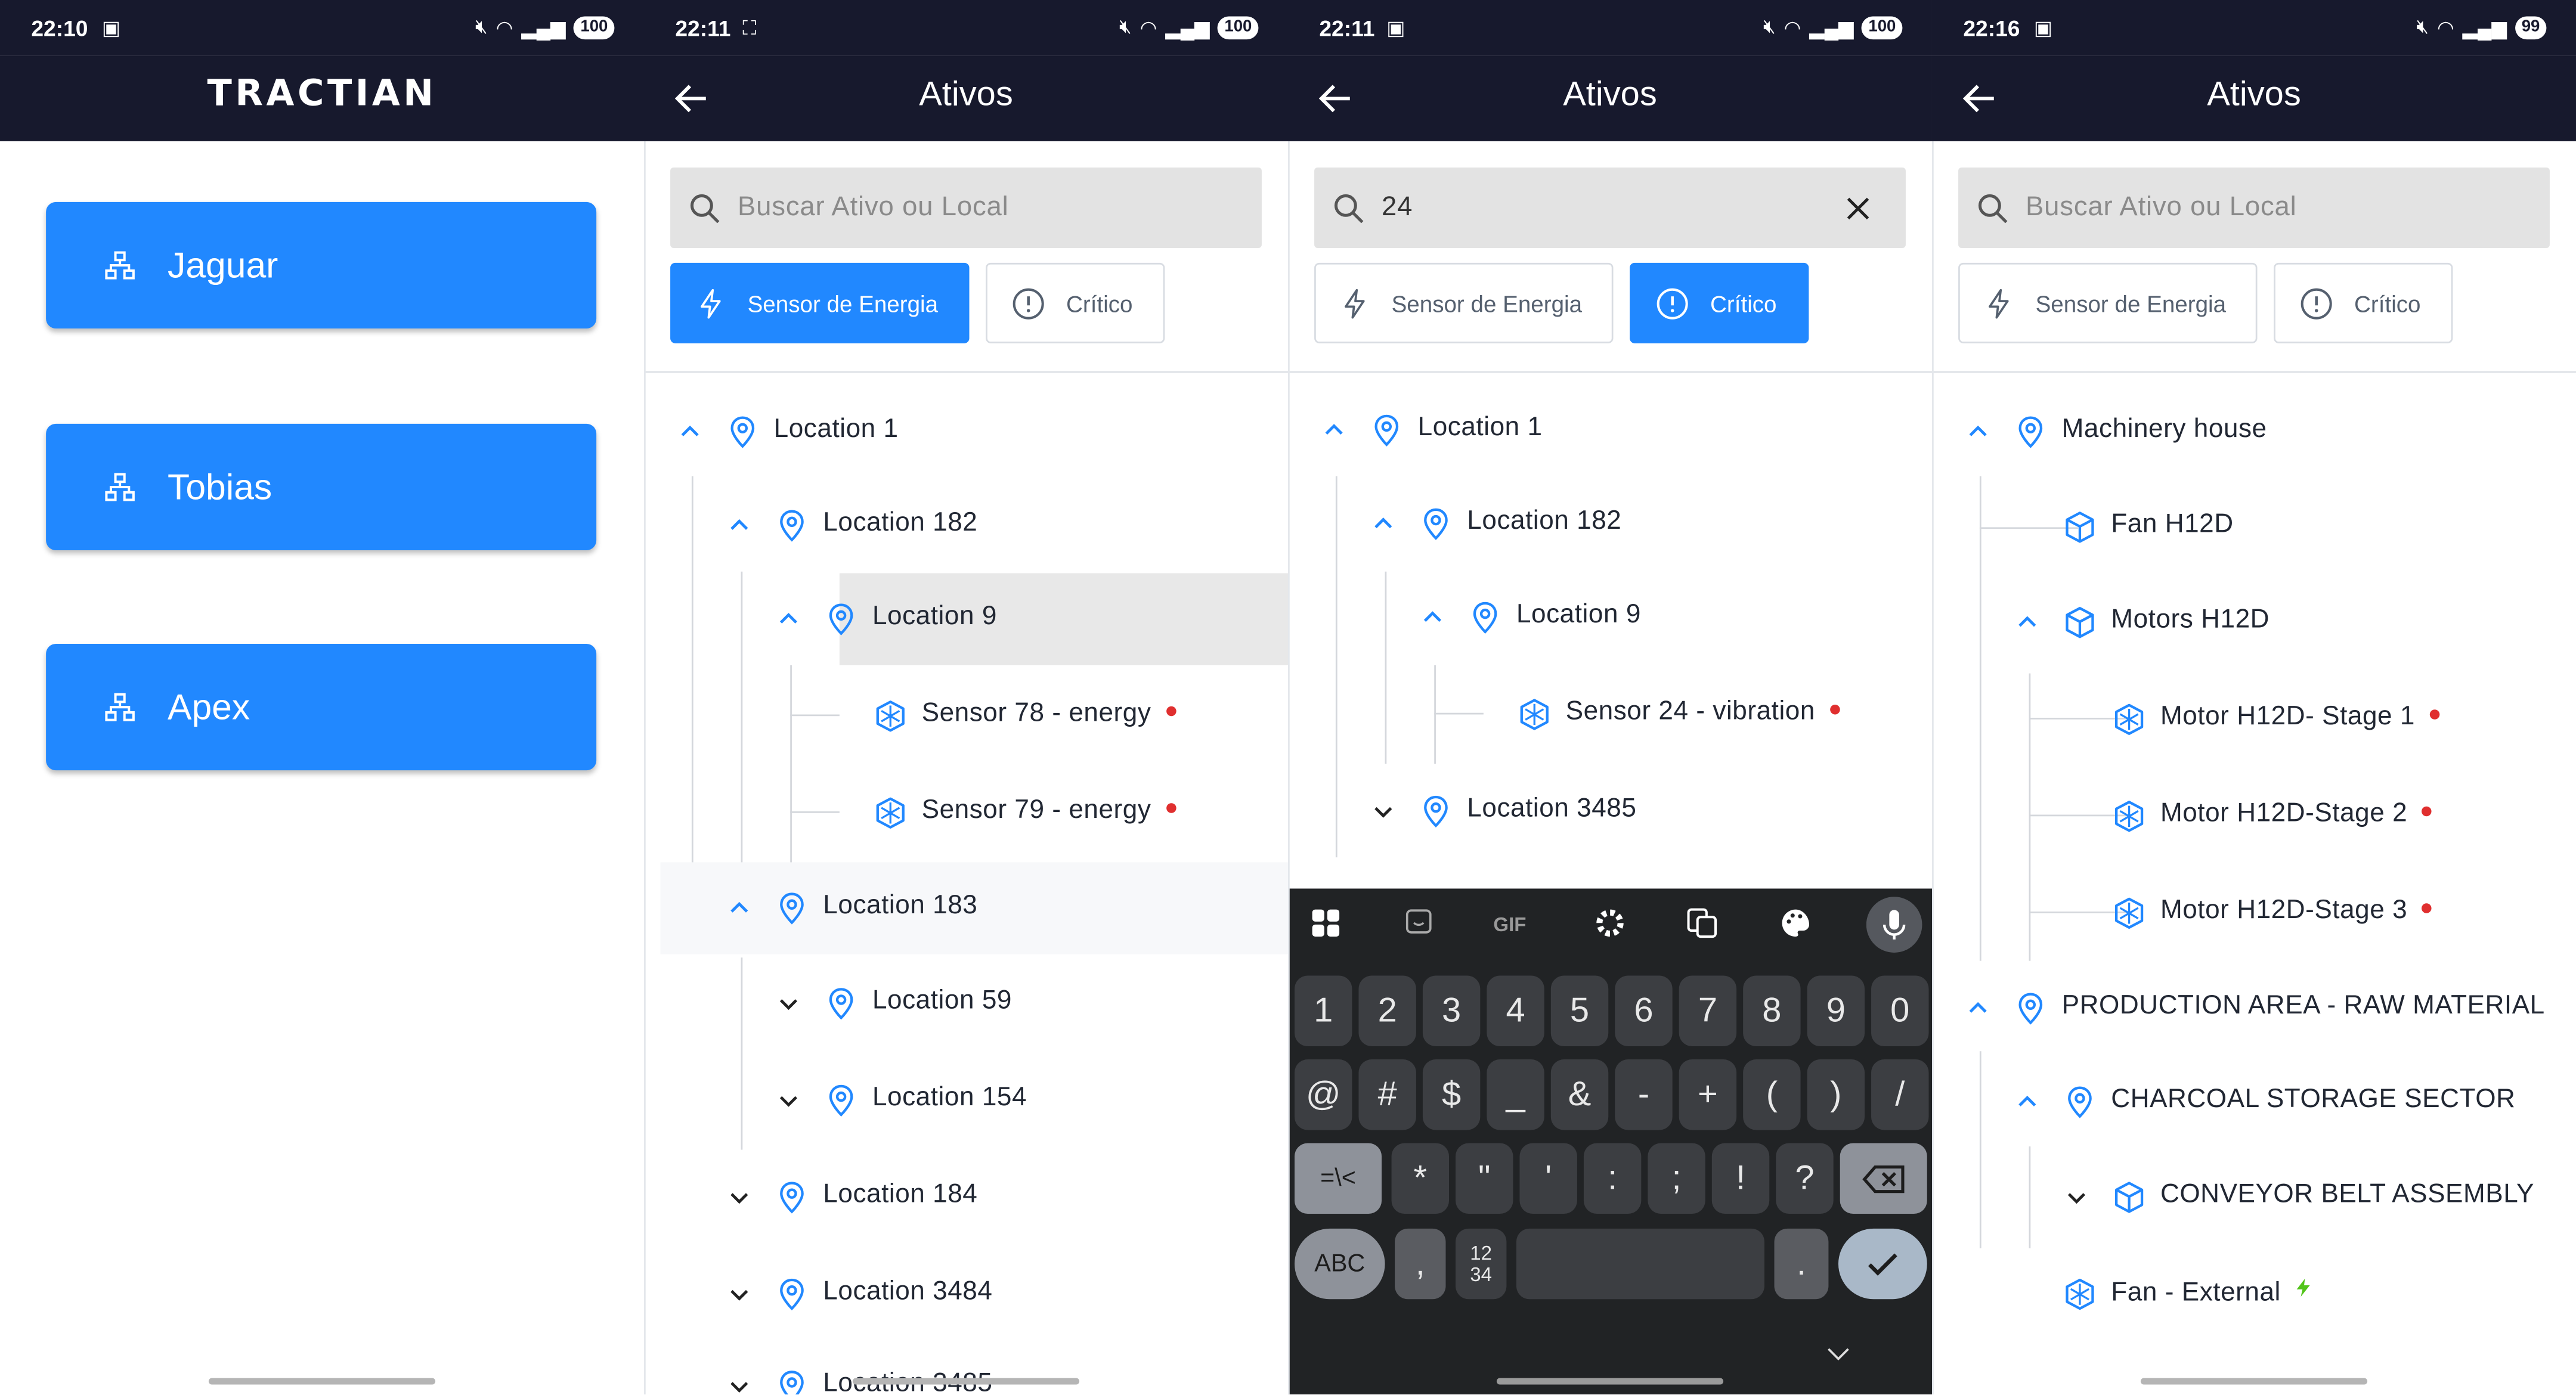  Describe the element at coordinates (1858, 209) in the screenshot. I see `clear-icon` at that location.